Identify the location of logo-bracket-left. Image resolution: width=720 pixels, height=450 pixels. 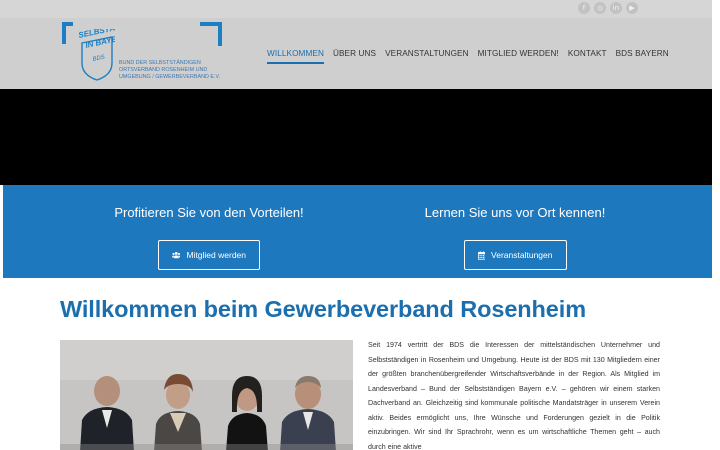
(67, 33).